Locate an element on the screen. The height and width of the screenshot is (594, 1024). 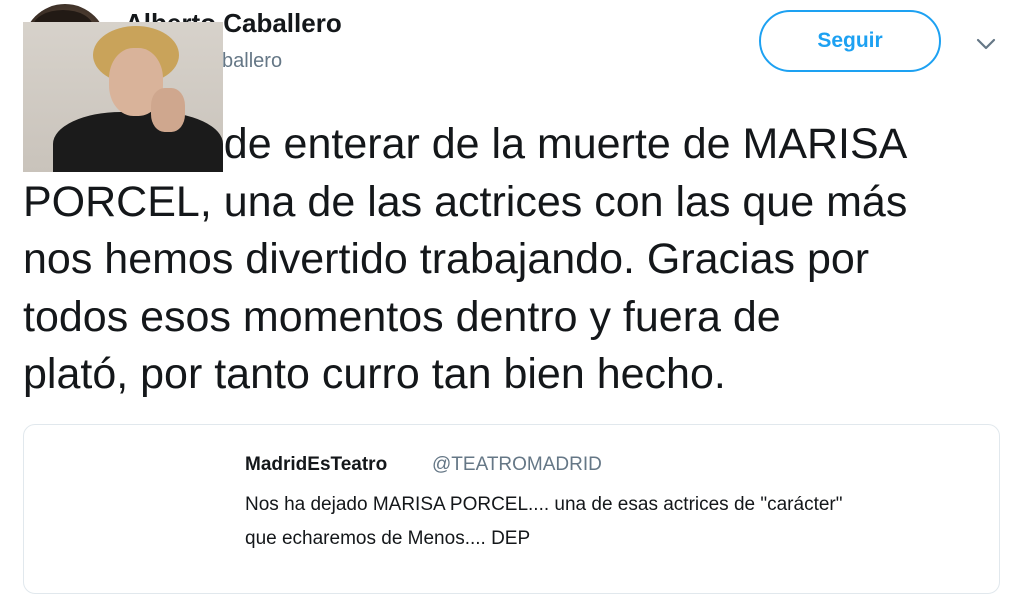
quoted-author-handle: @TEATROMADRID is located at coordinates (517, 465).